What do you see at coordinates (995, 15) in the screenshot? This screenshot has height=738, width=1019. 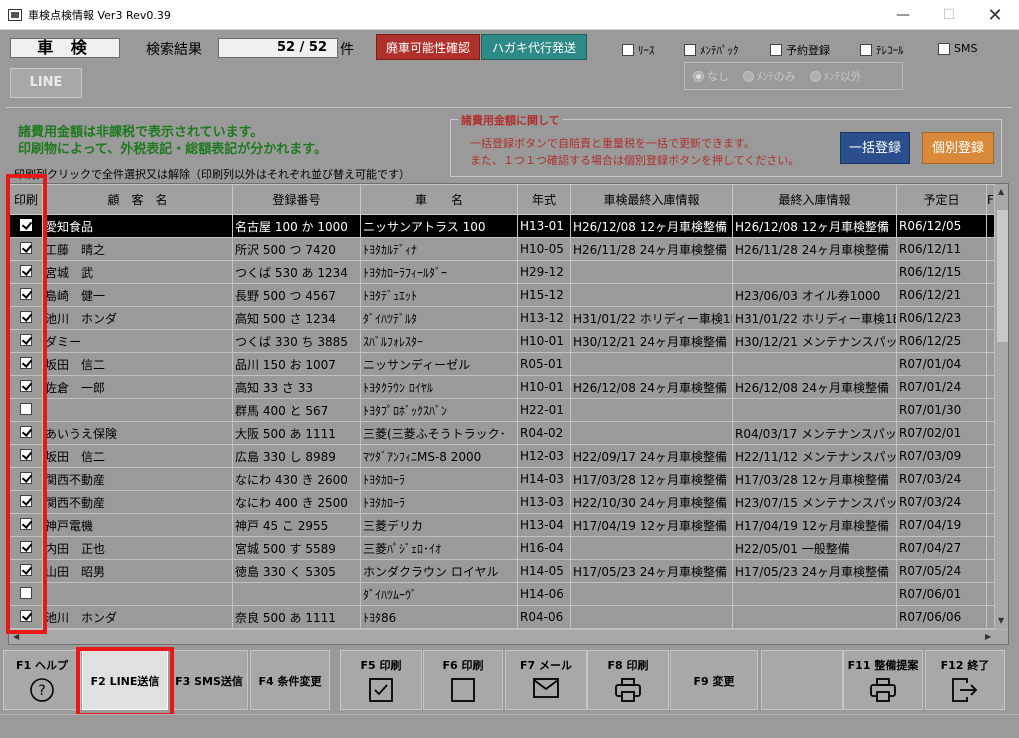 I see `close-button: ✕` at bounding box center [995, 15].